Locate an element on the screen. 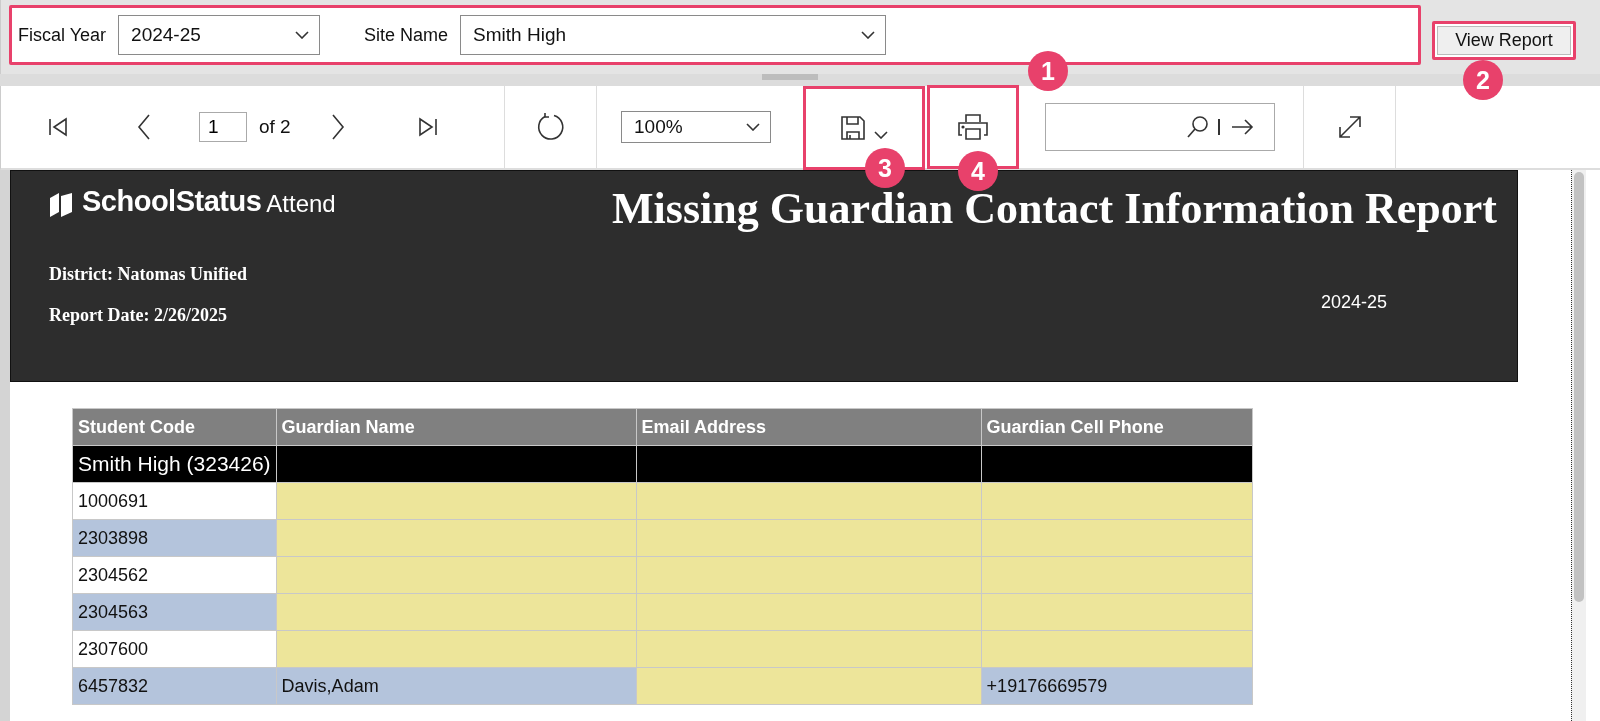 The image size is (1600, 721). callout-badge: 2 is located at coordinates (1483, 80).